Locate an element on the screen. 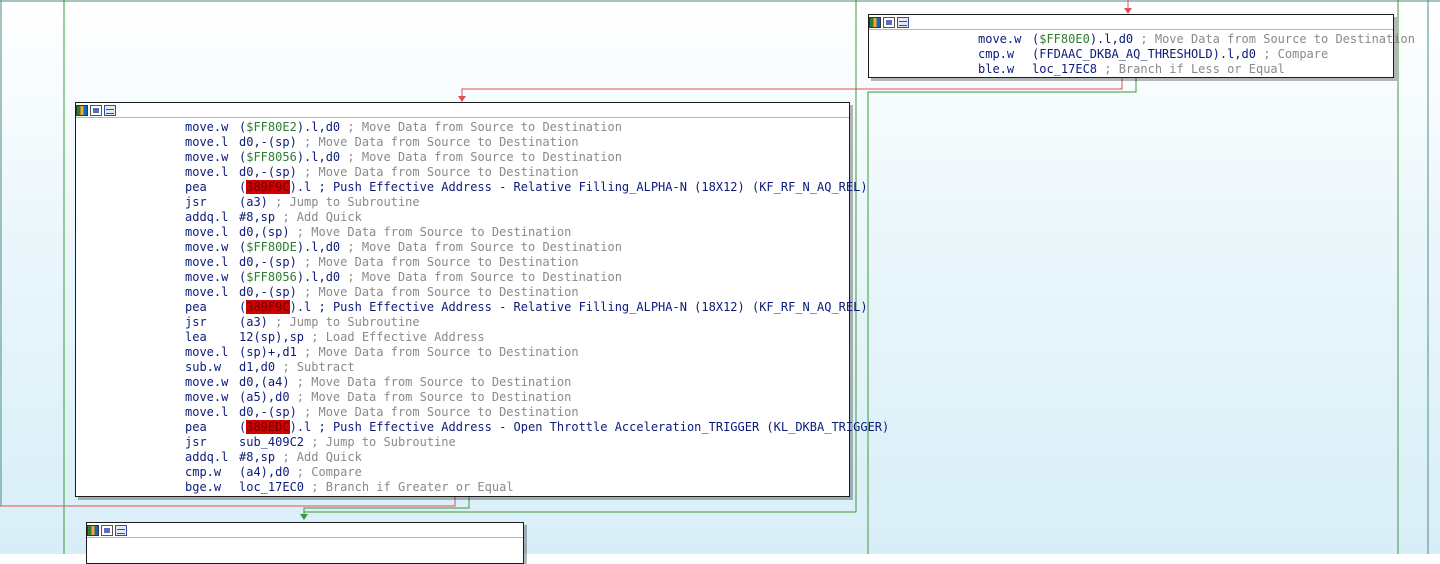 The width and height of the screenshot is (1440, 564). operand-text: d0,(a4) is located at coordinates (264, 382).